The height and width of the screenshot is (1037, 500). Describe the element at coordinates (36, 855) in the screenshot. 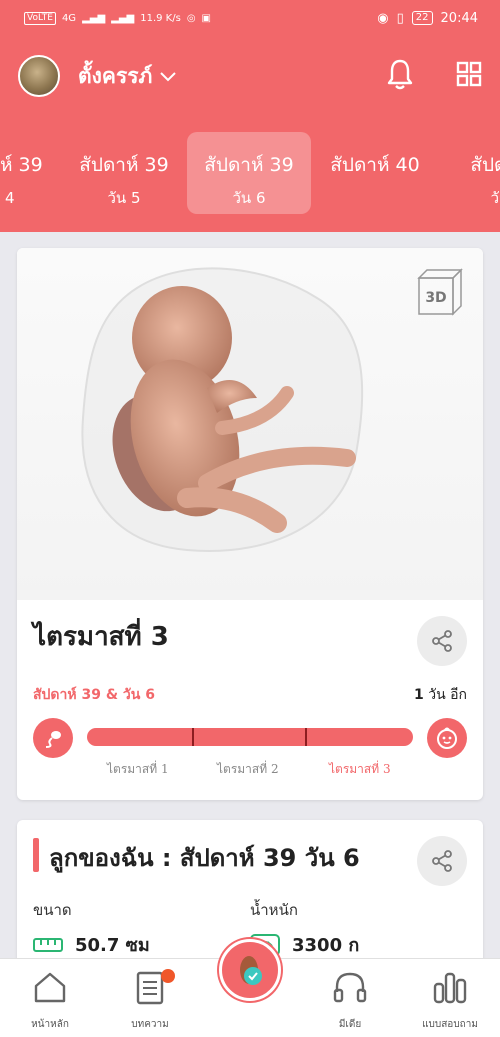

I see `section-accent-bar` at that location.